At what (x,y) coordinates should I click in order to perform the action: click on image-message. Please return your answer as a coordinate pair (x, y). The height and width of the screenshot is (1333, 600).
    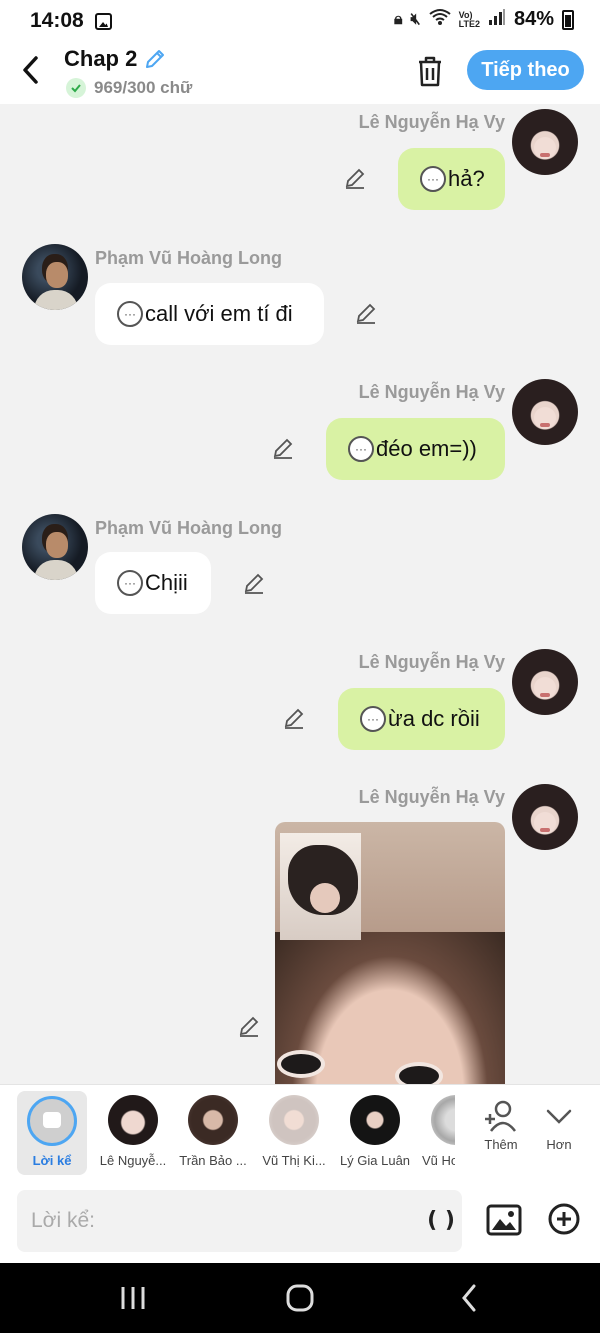
    Looking at the image, I should click on (390, 953).